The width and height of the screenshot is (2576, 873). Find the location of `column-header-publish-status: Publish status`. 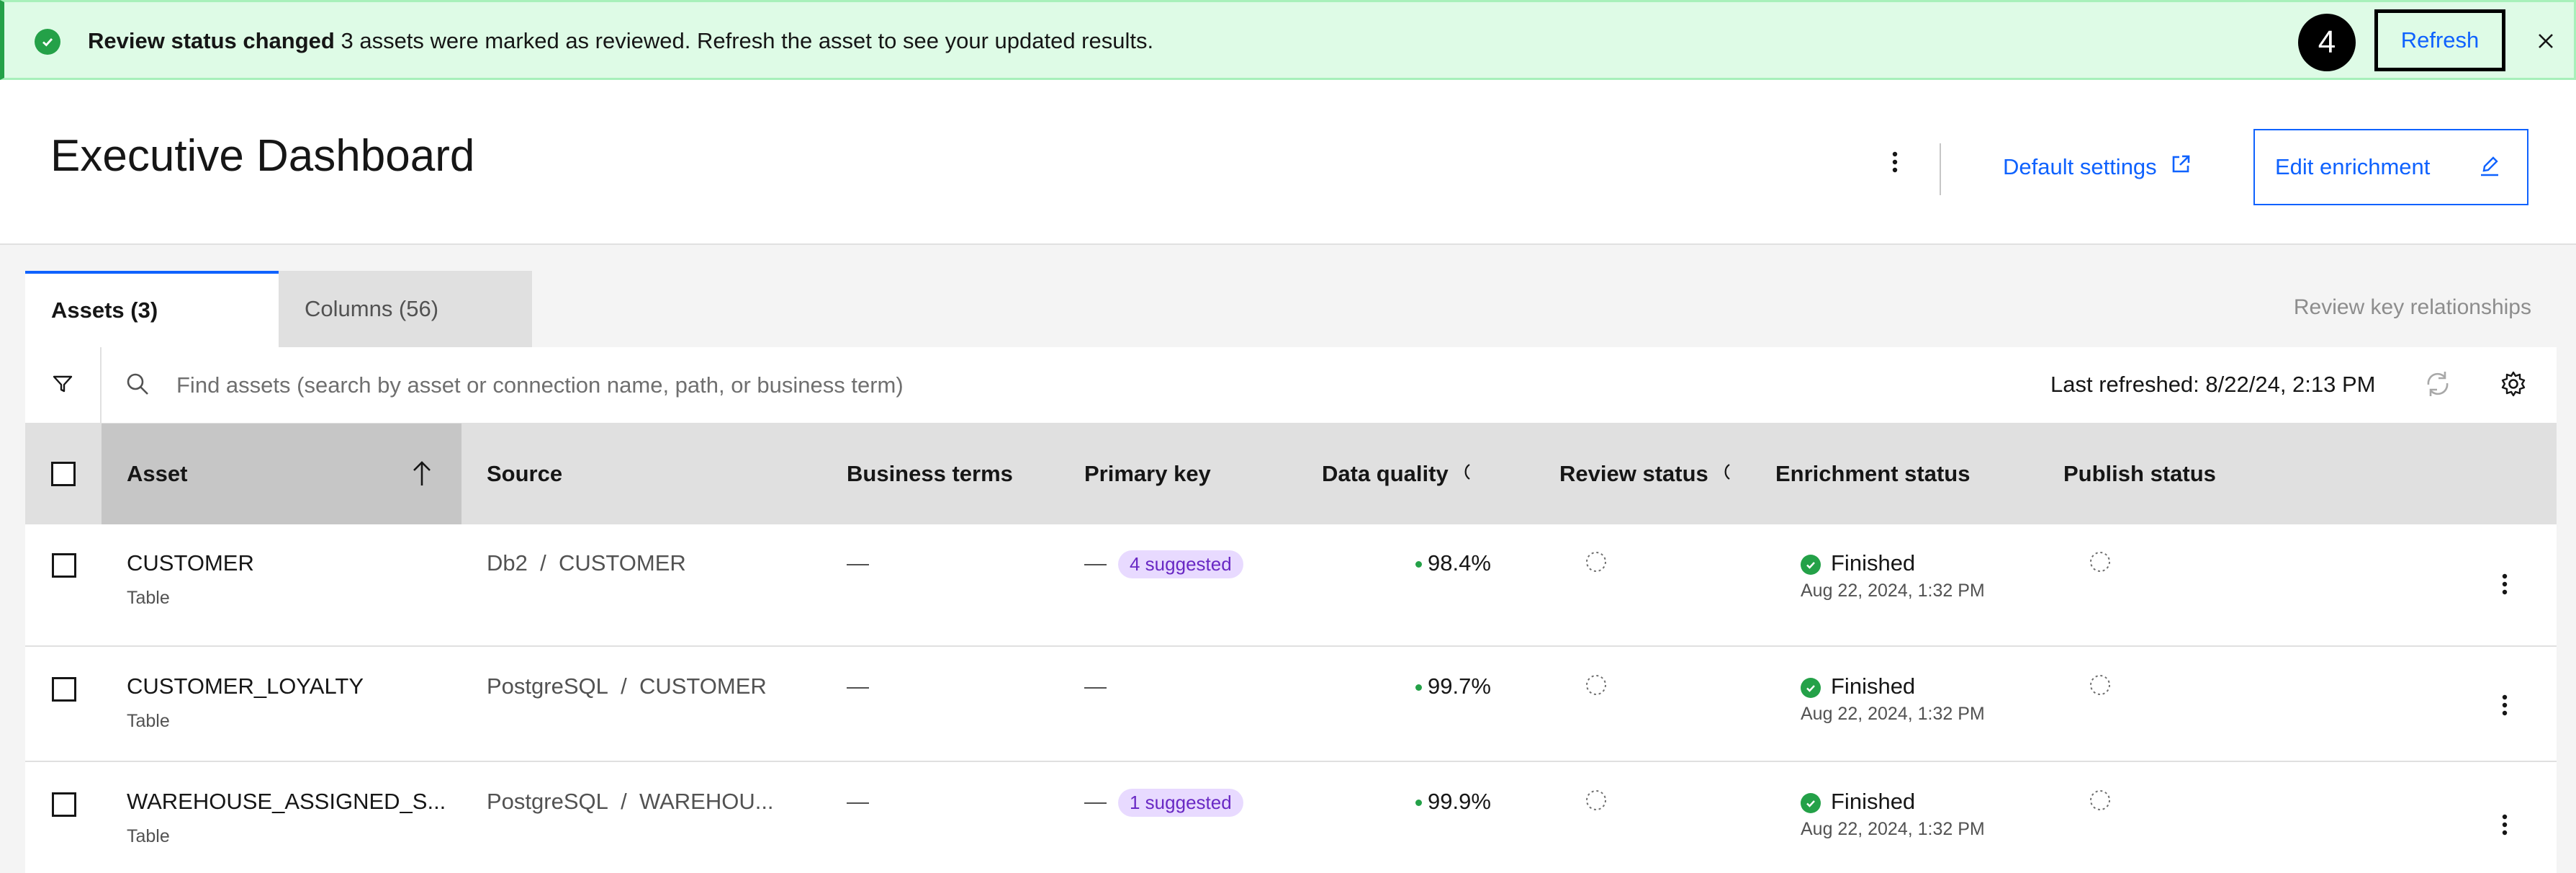

column-header-publish-status: Publish status is located at coordinates (2139, 474).